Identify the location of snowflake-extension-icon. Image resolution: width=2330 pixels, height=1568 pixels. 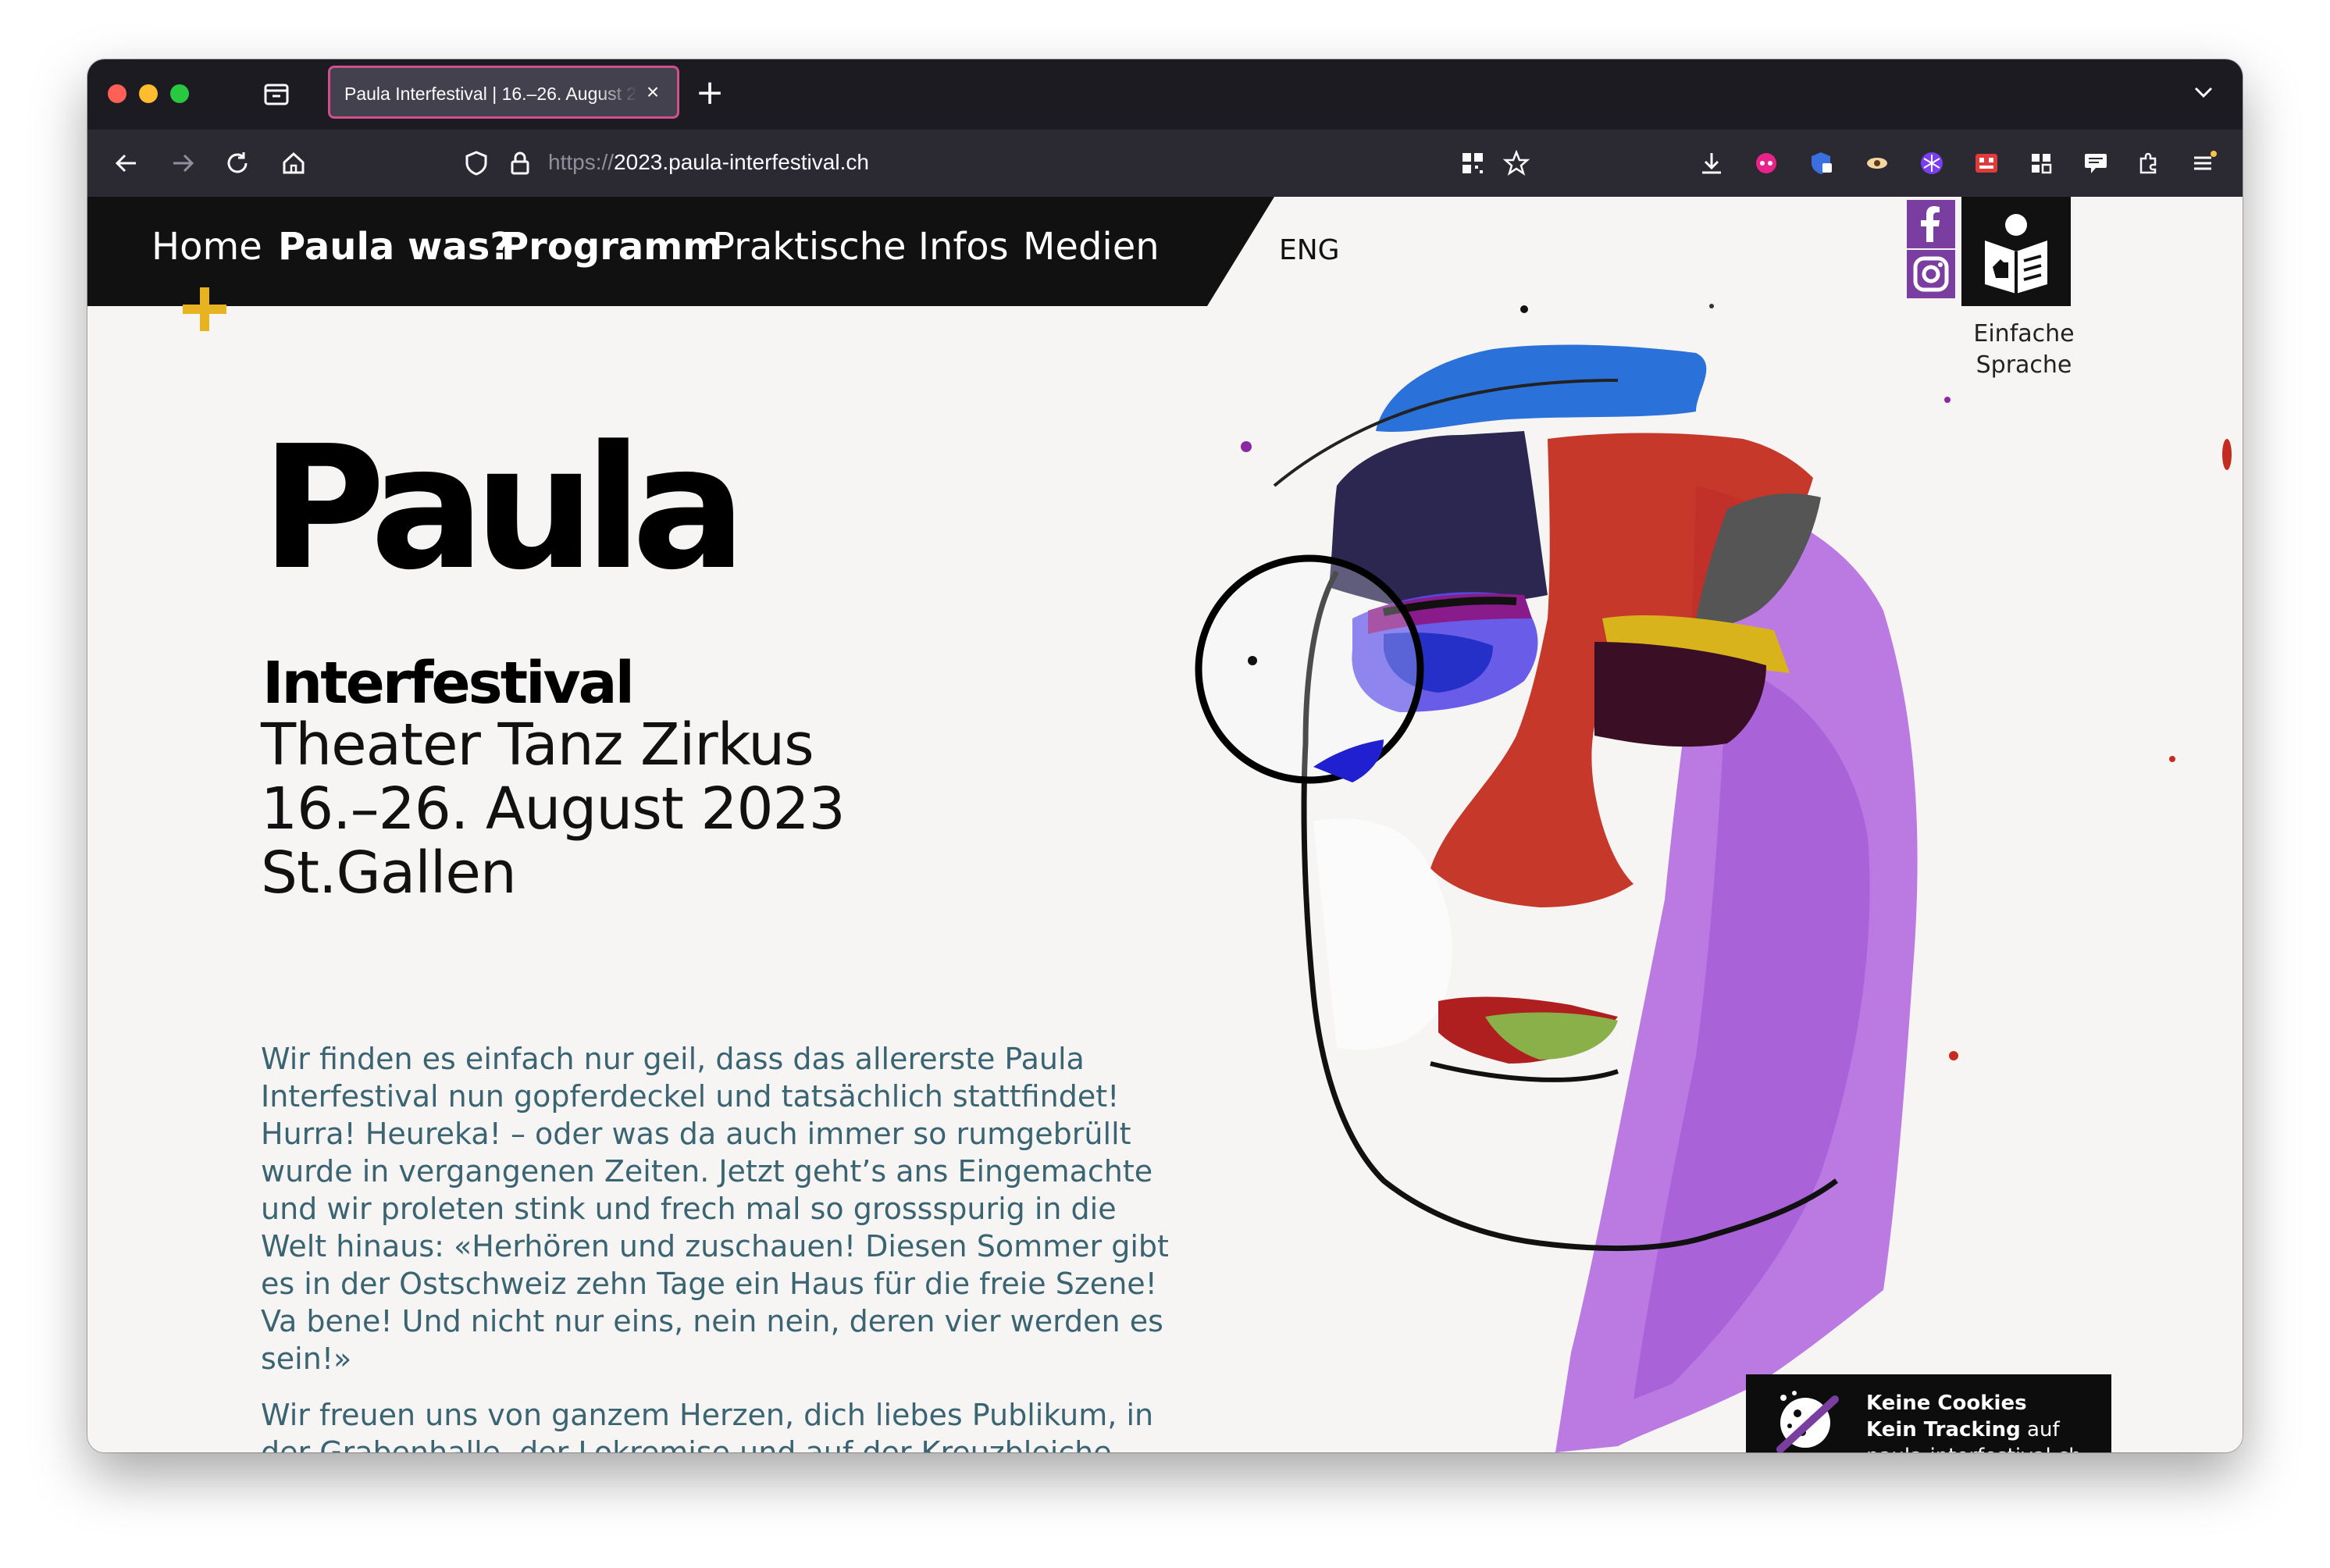
(1932, 163).